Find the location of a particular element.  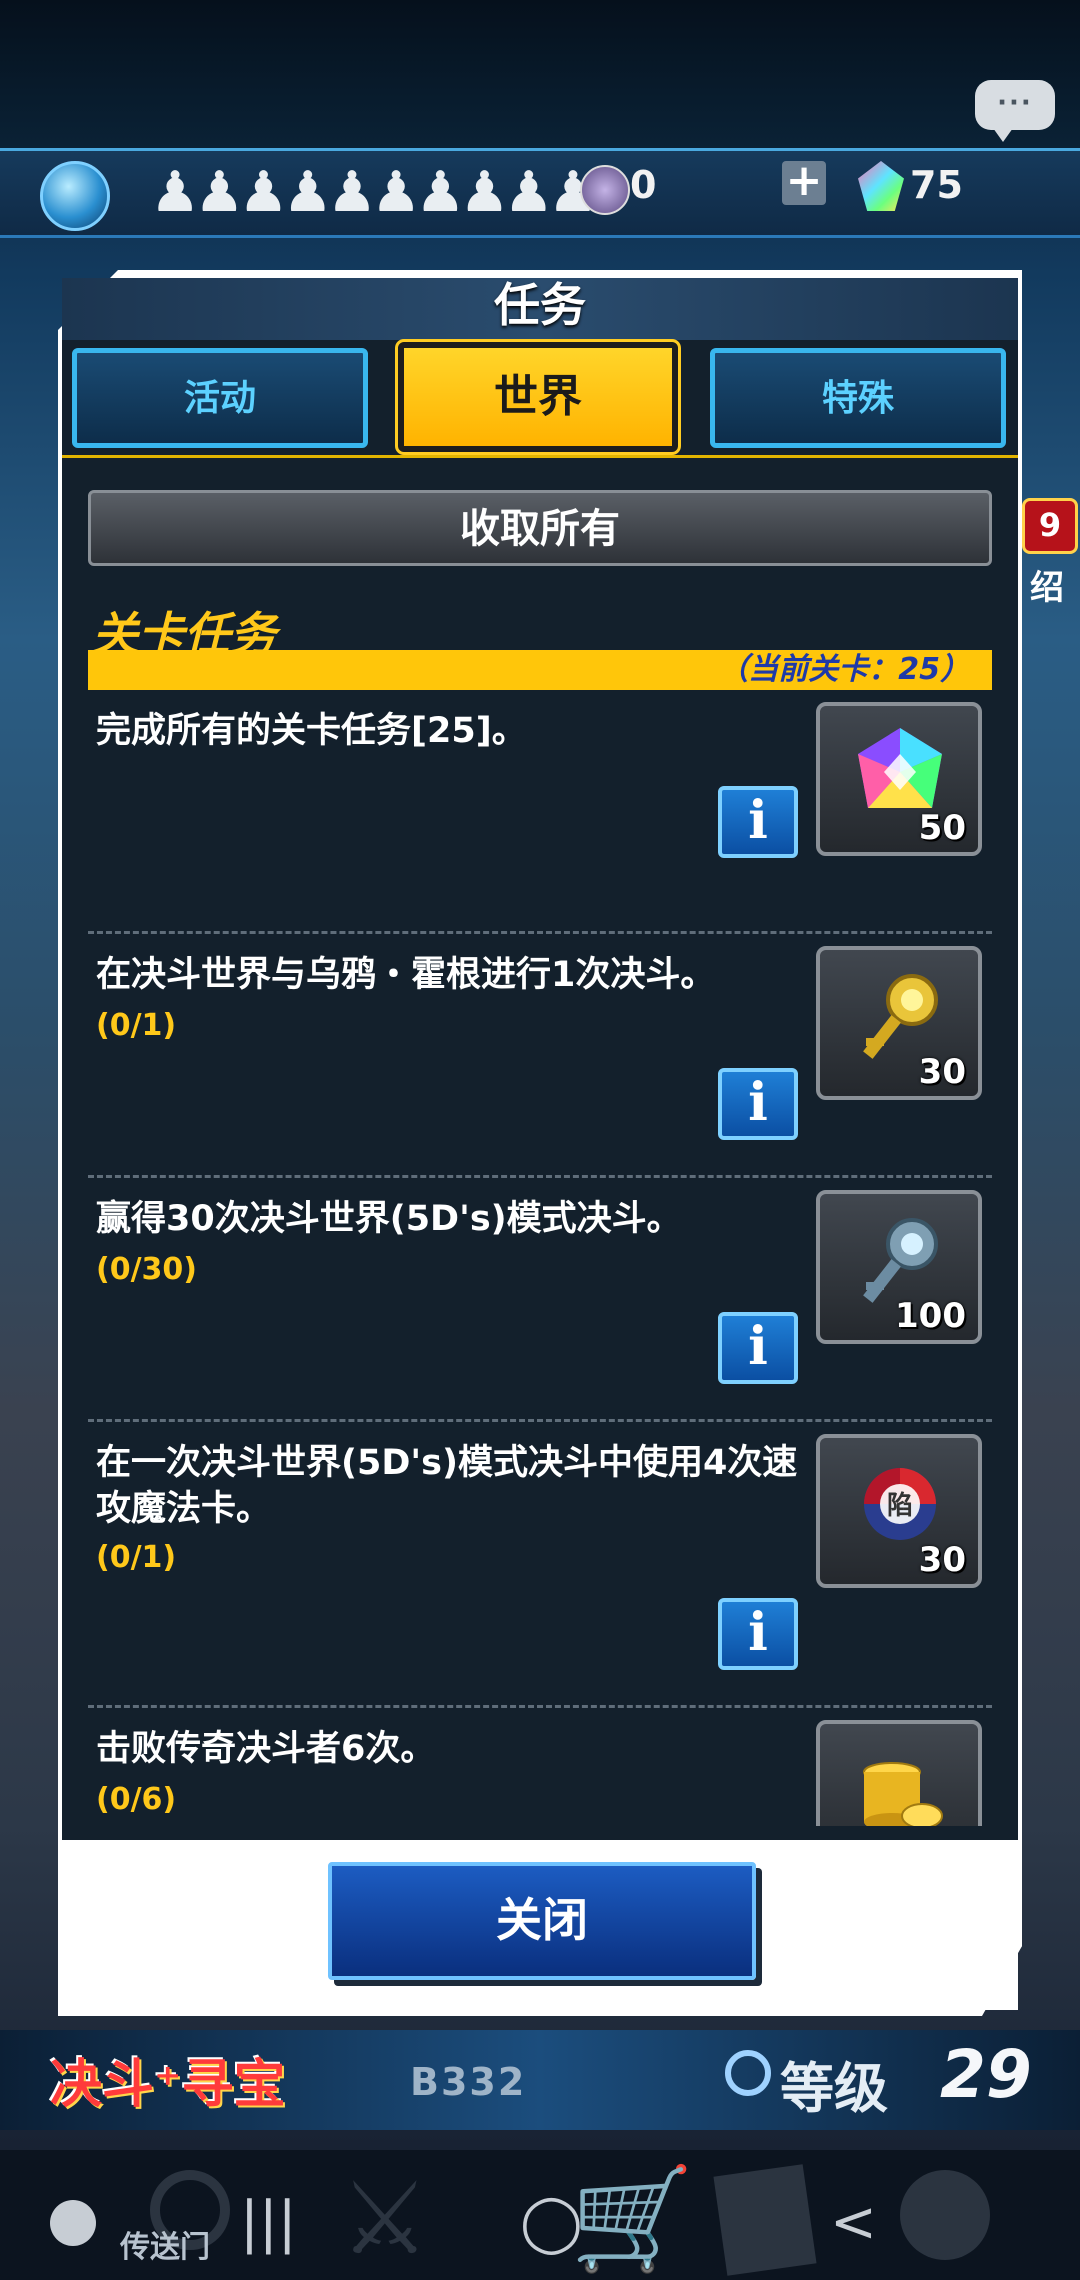

reward-slot: 陷 30 is located at coordinates (899, 1511).